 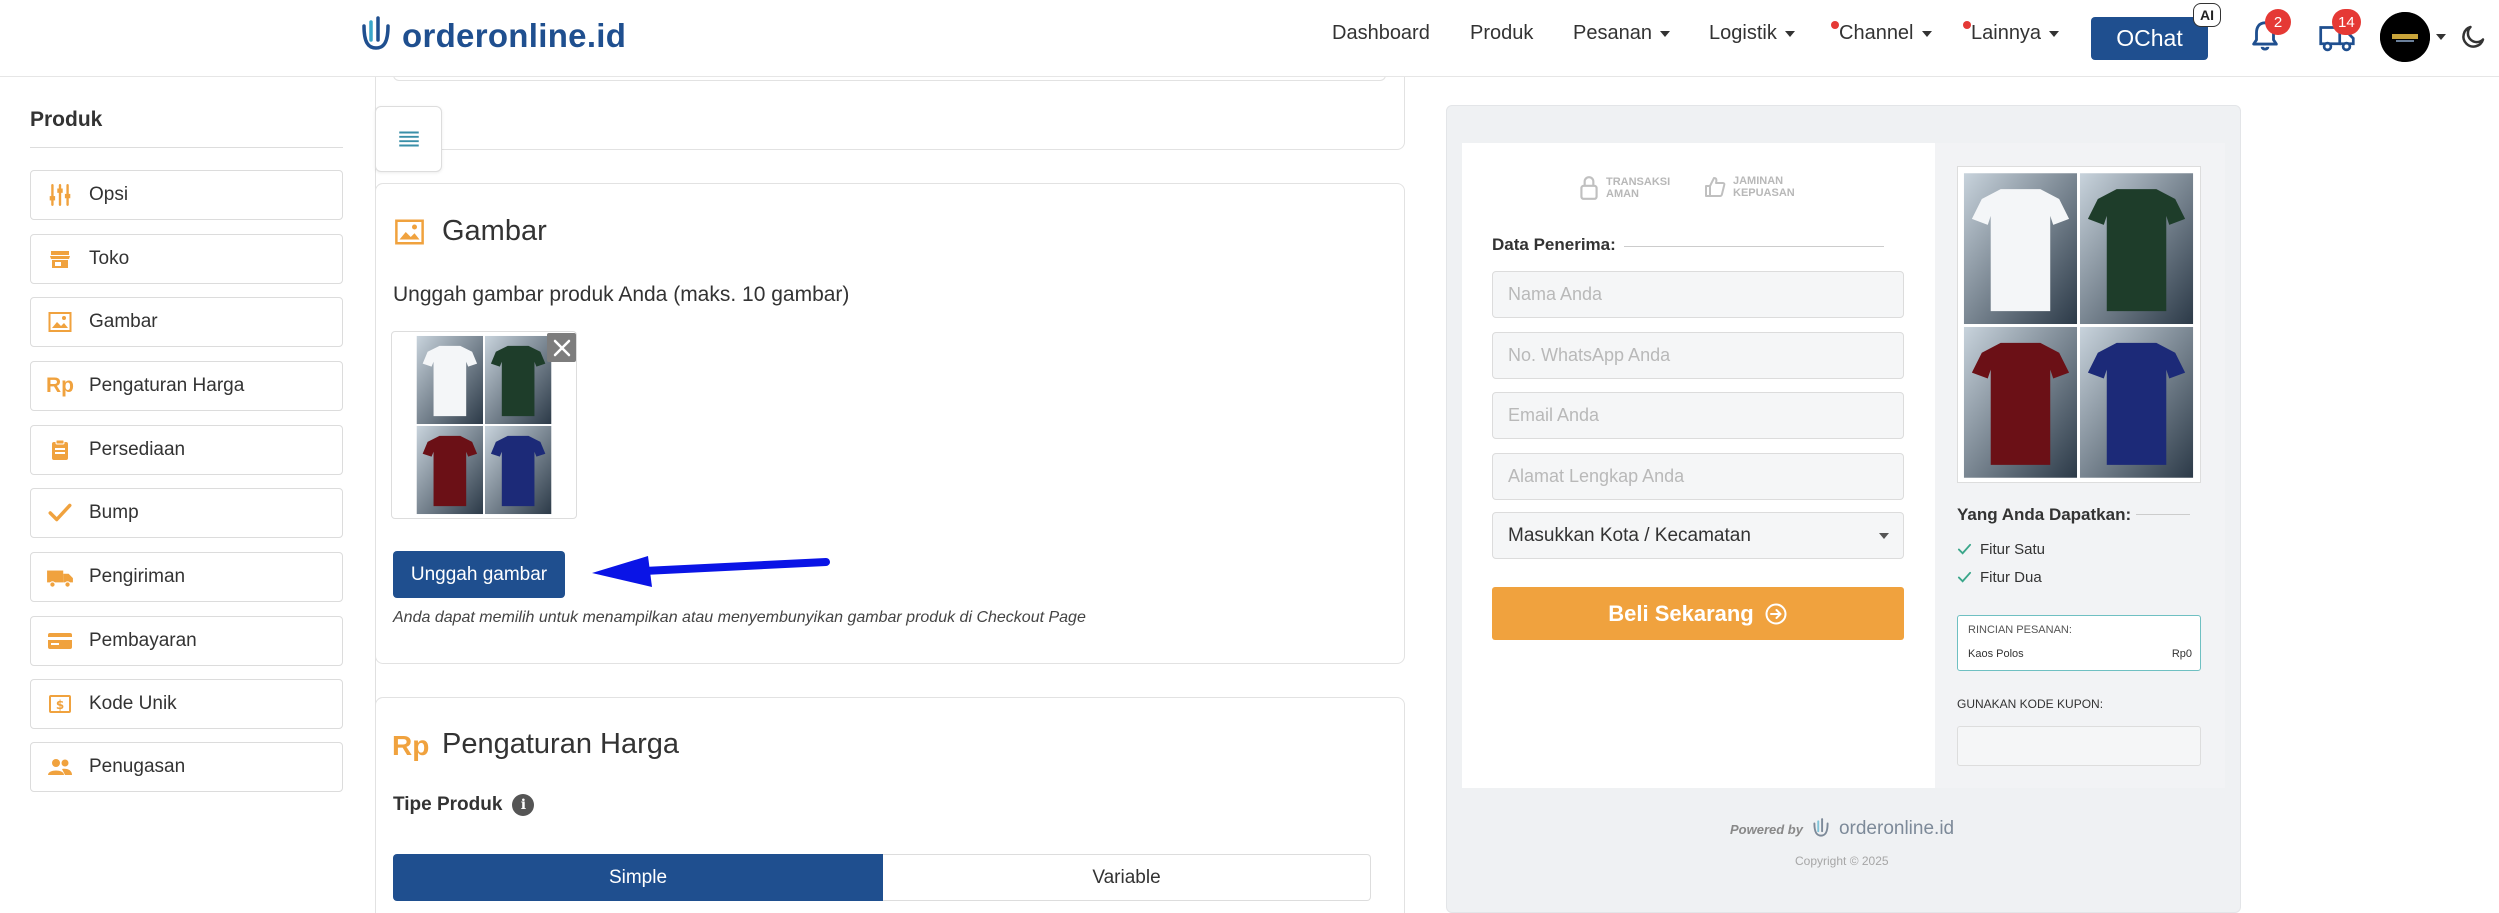 What do you see at coordinates (2149, 38) in the screenshot?
I see `ochat-button: OChat` at bounding box center [2149, 38].